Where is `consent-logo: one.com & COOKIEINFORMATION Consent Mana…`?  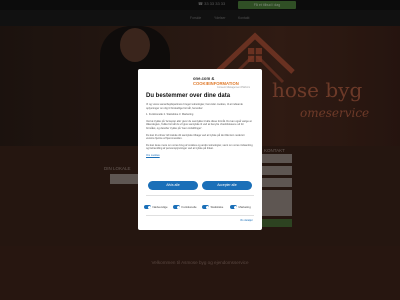
consent-logo: one.com & COOKIEINFORMATION Consent Mana… is located at coordinates (225, 82).